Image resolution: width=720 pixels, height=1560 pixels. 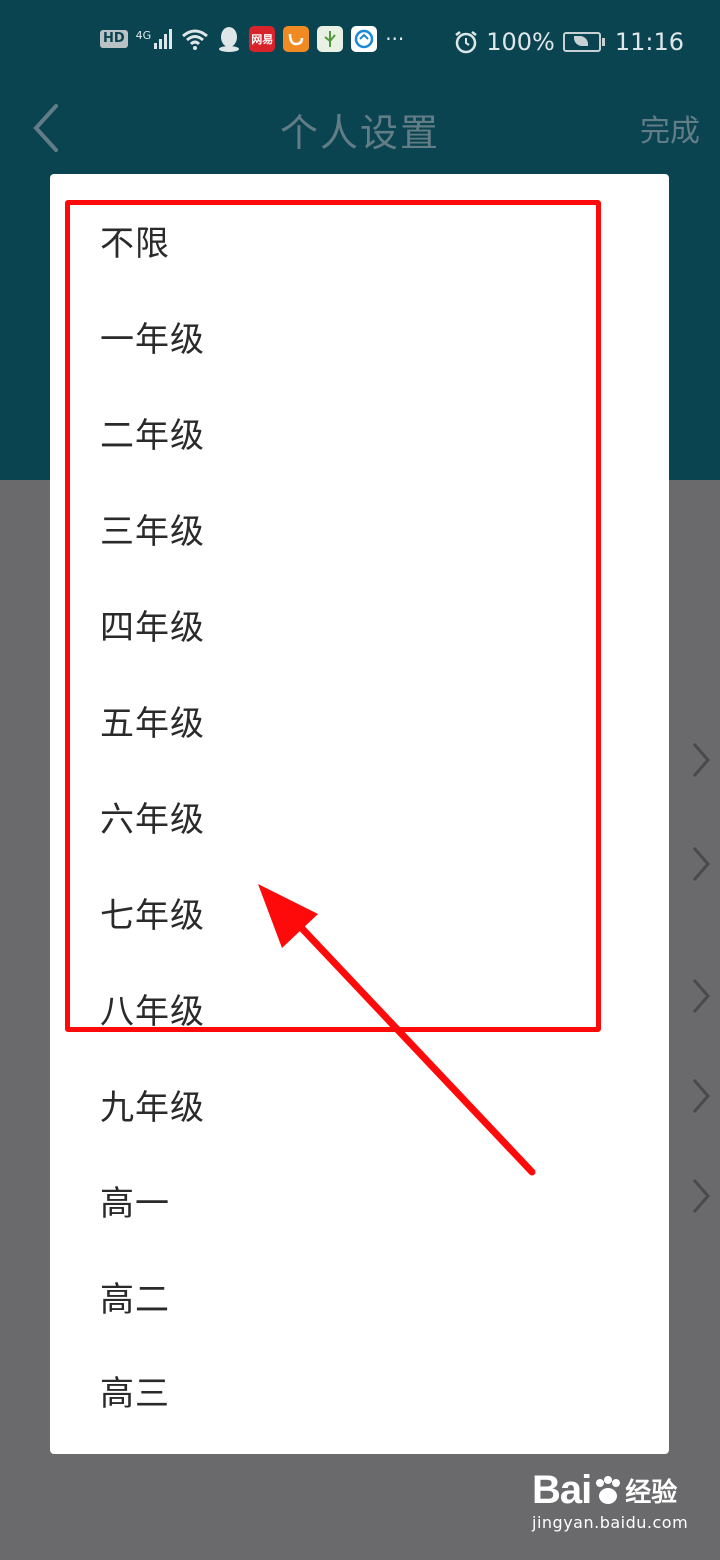 I want to click on status-bar-right: 100% 11:16, so click(x=569, y=42).